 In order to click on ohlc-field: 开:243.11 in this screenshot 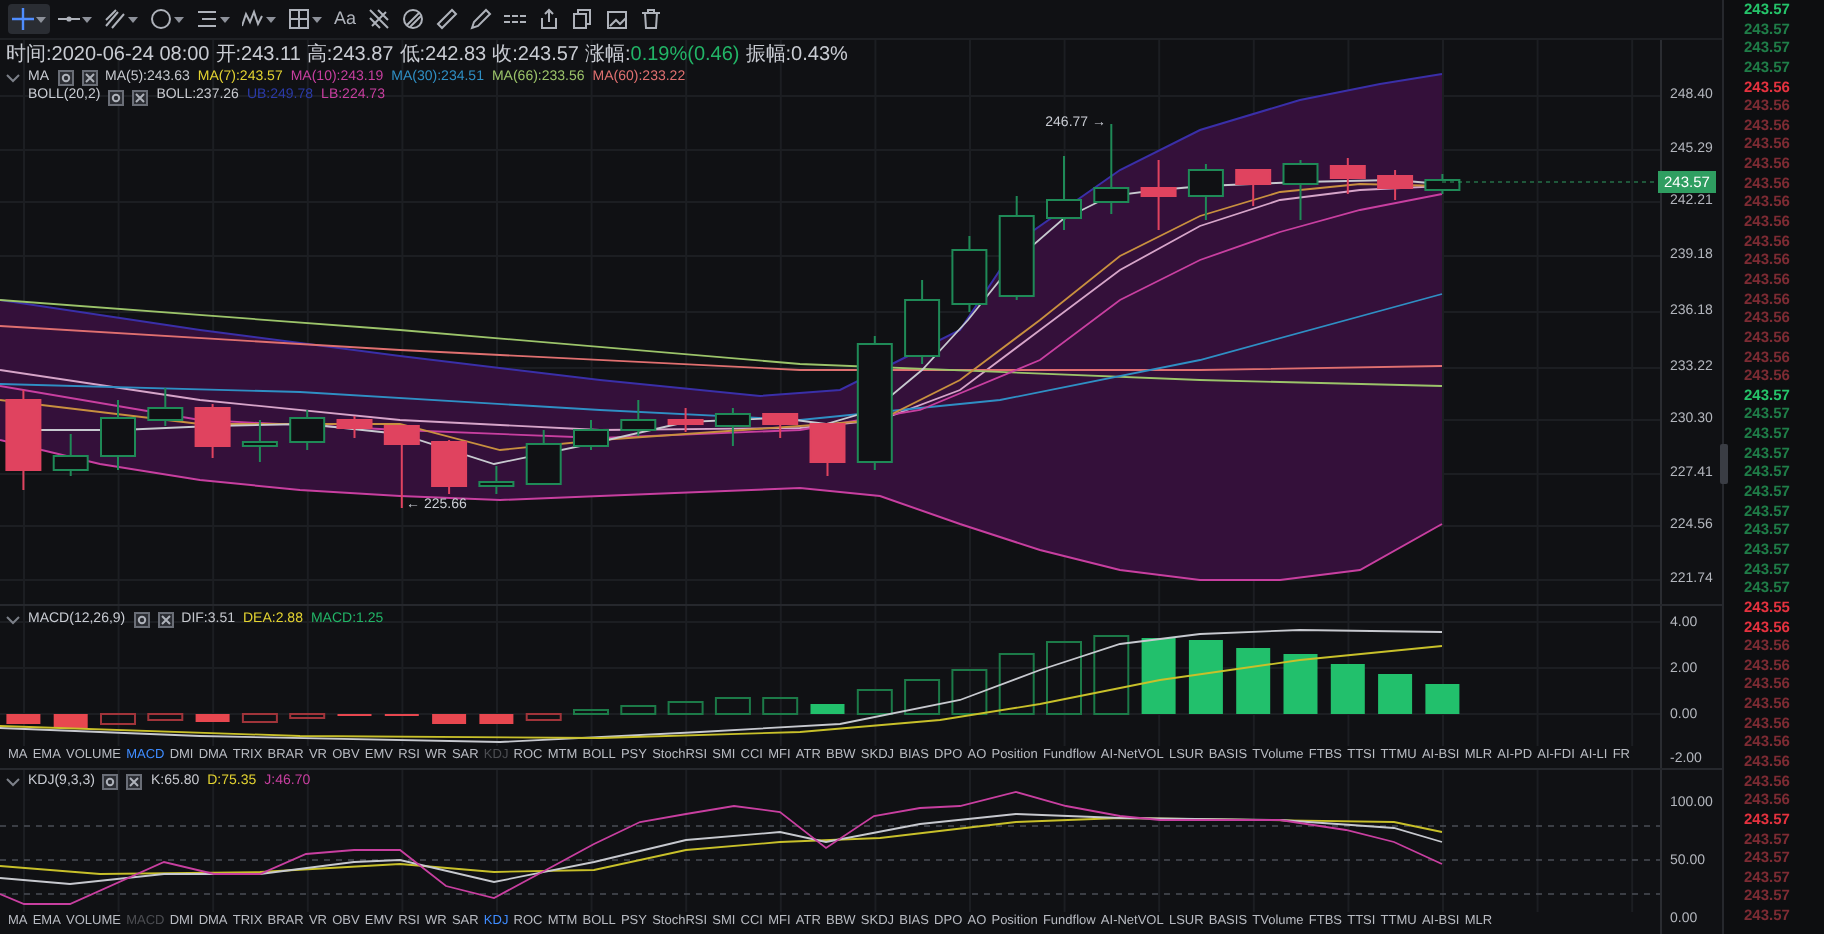, I will do `click(258, 56)`.